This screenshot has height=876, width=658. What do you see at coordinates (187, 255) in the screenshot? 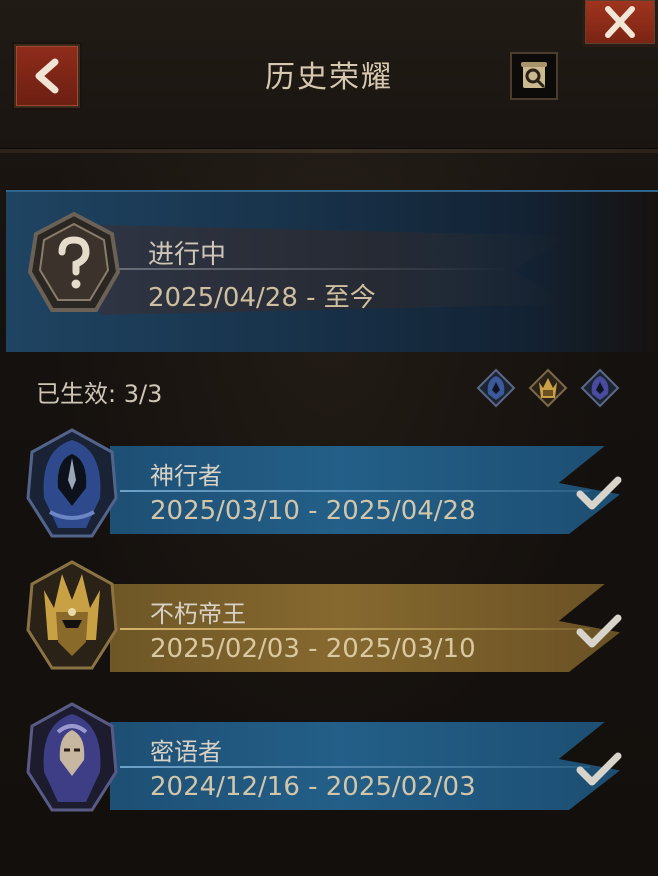
I see `current-status: 进行中` at bounding box center [187, 255].